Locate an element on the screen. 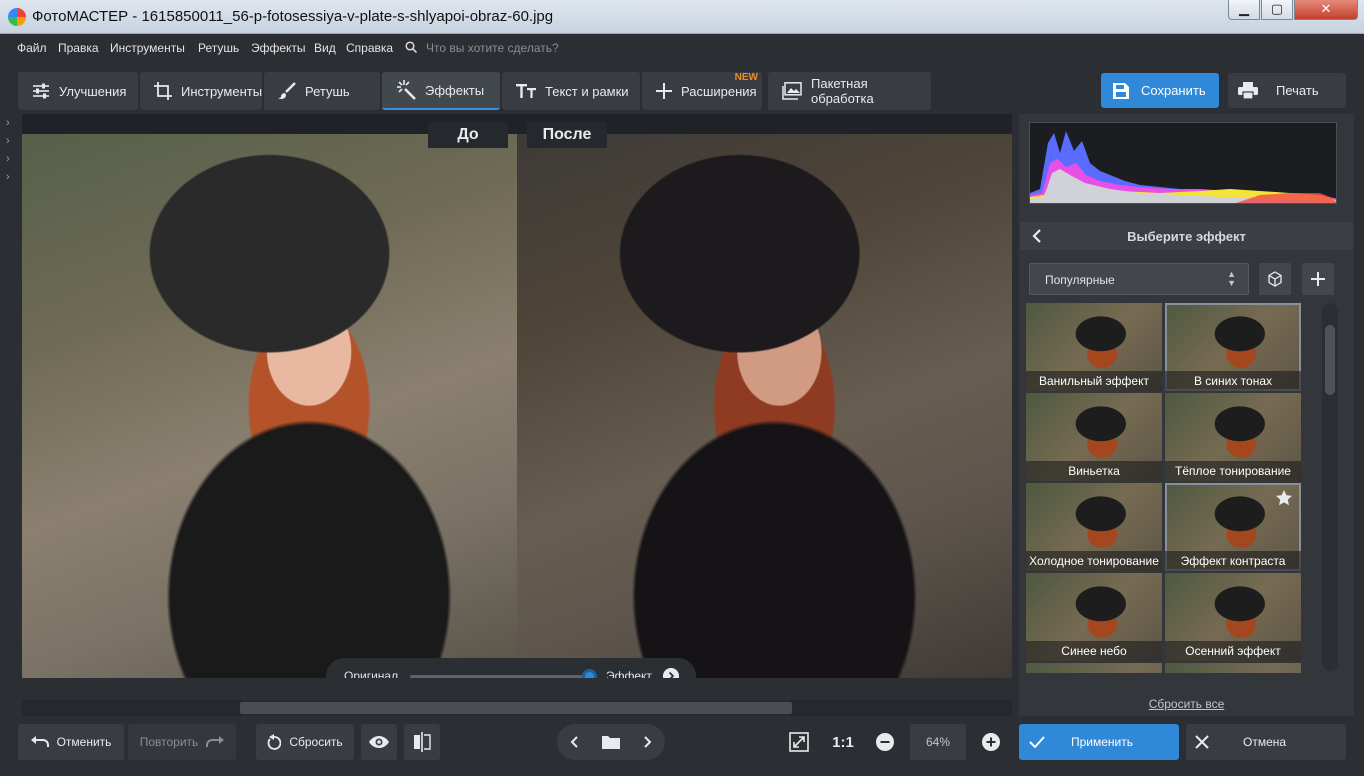 The image size is (1364, 776). after-label: После is located at coordinates (567, 135).